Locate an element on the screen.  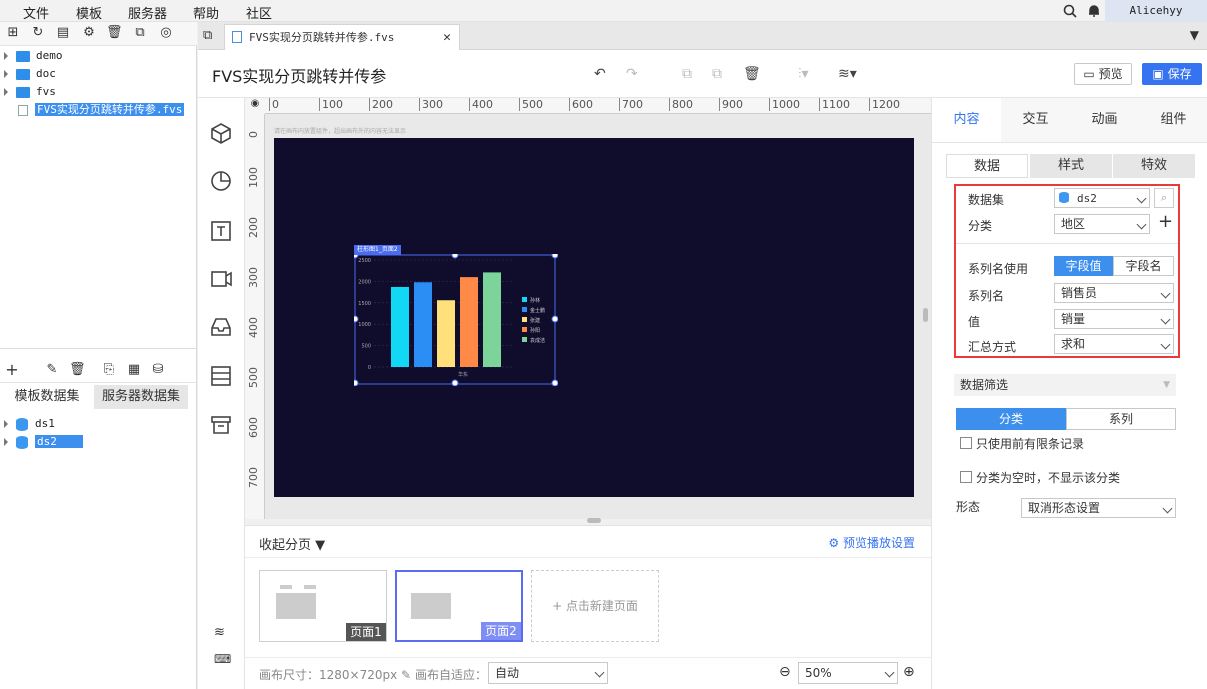
undo-icon: ↶ is located at coordinates (600, 74).